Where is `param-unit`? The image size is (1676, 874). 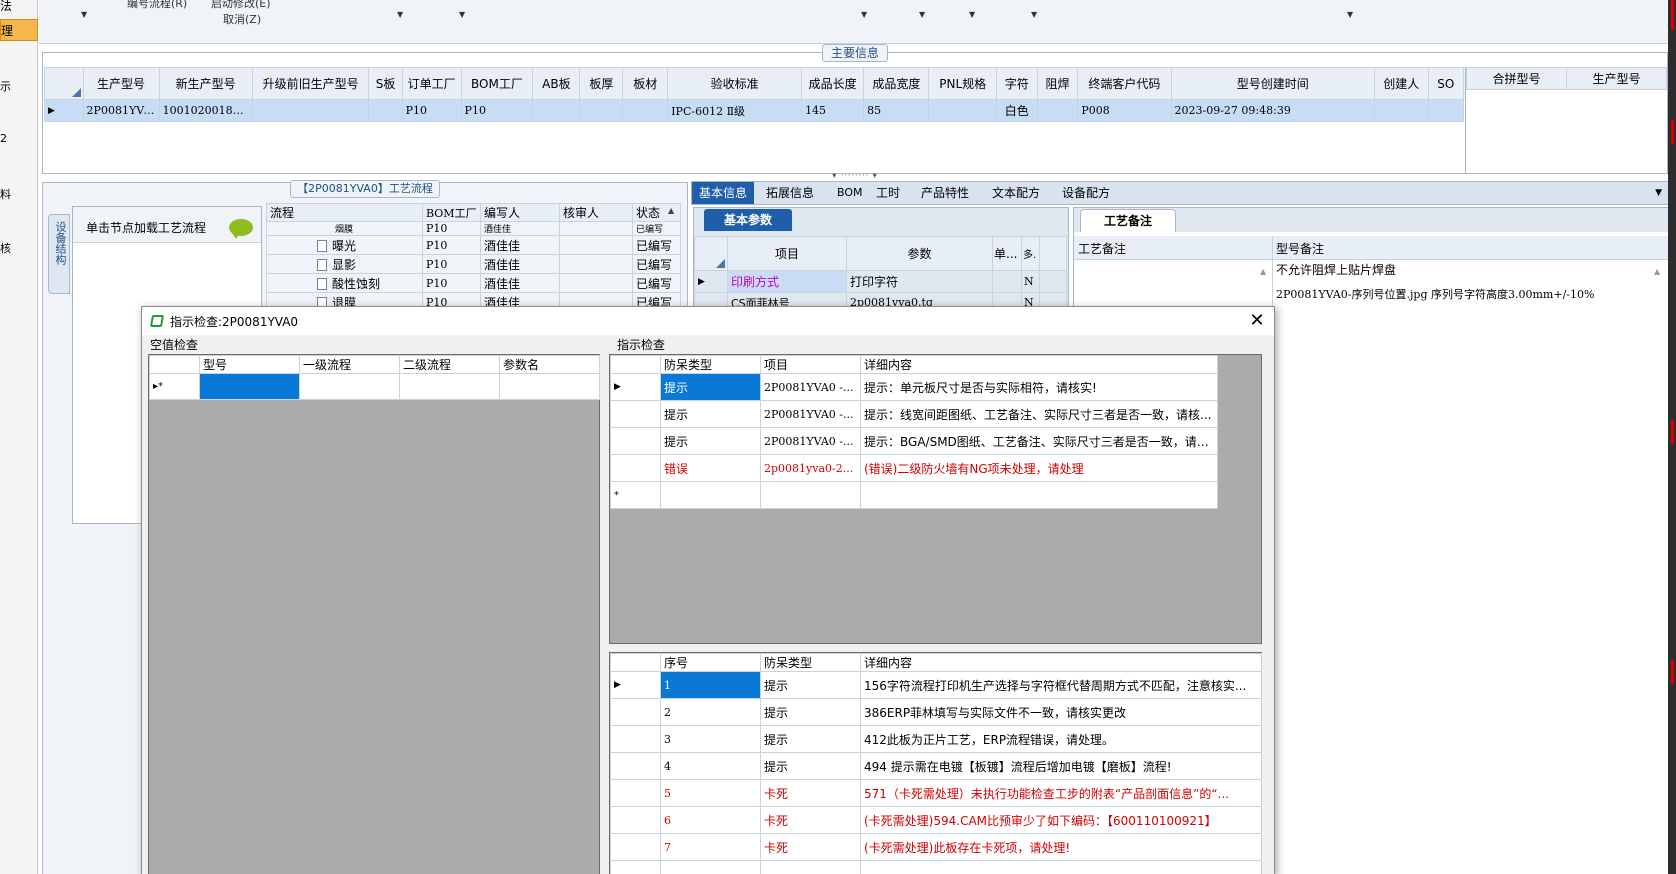
param-unit is located at coordinates (1007, 281).